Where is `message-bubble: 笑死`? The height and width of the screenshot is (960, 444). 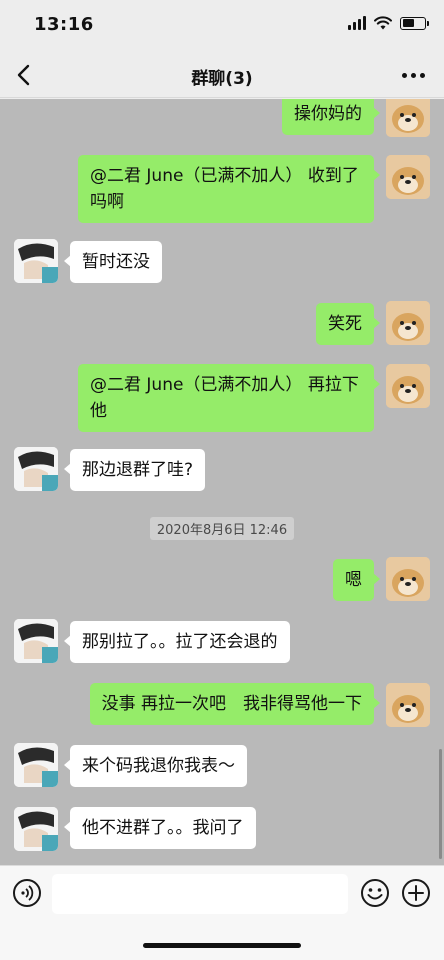 message-bubble: 笑死 is located at coordinates (348, 324).